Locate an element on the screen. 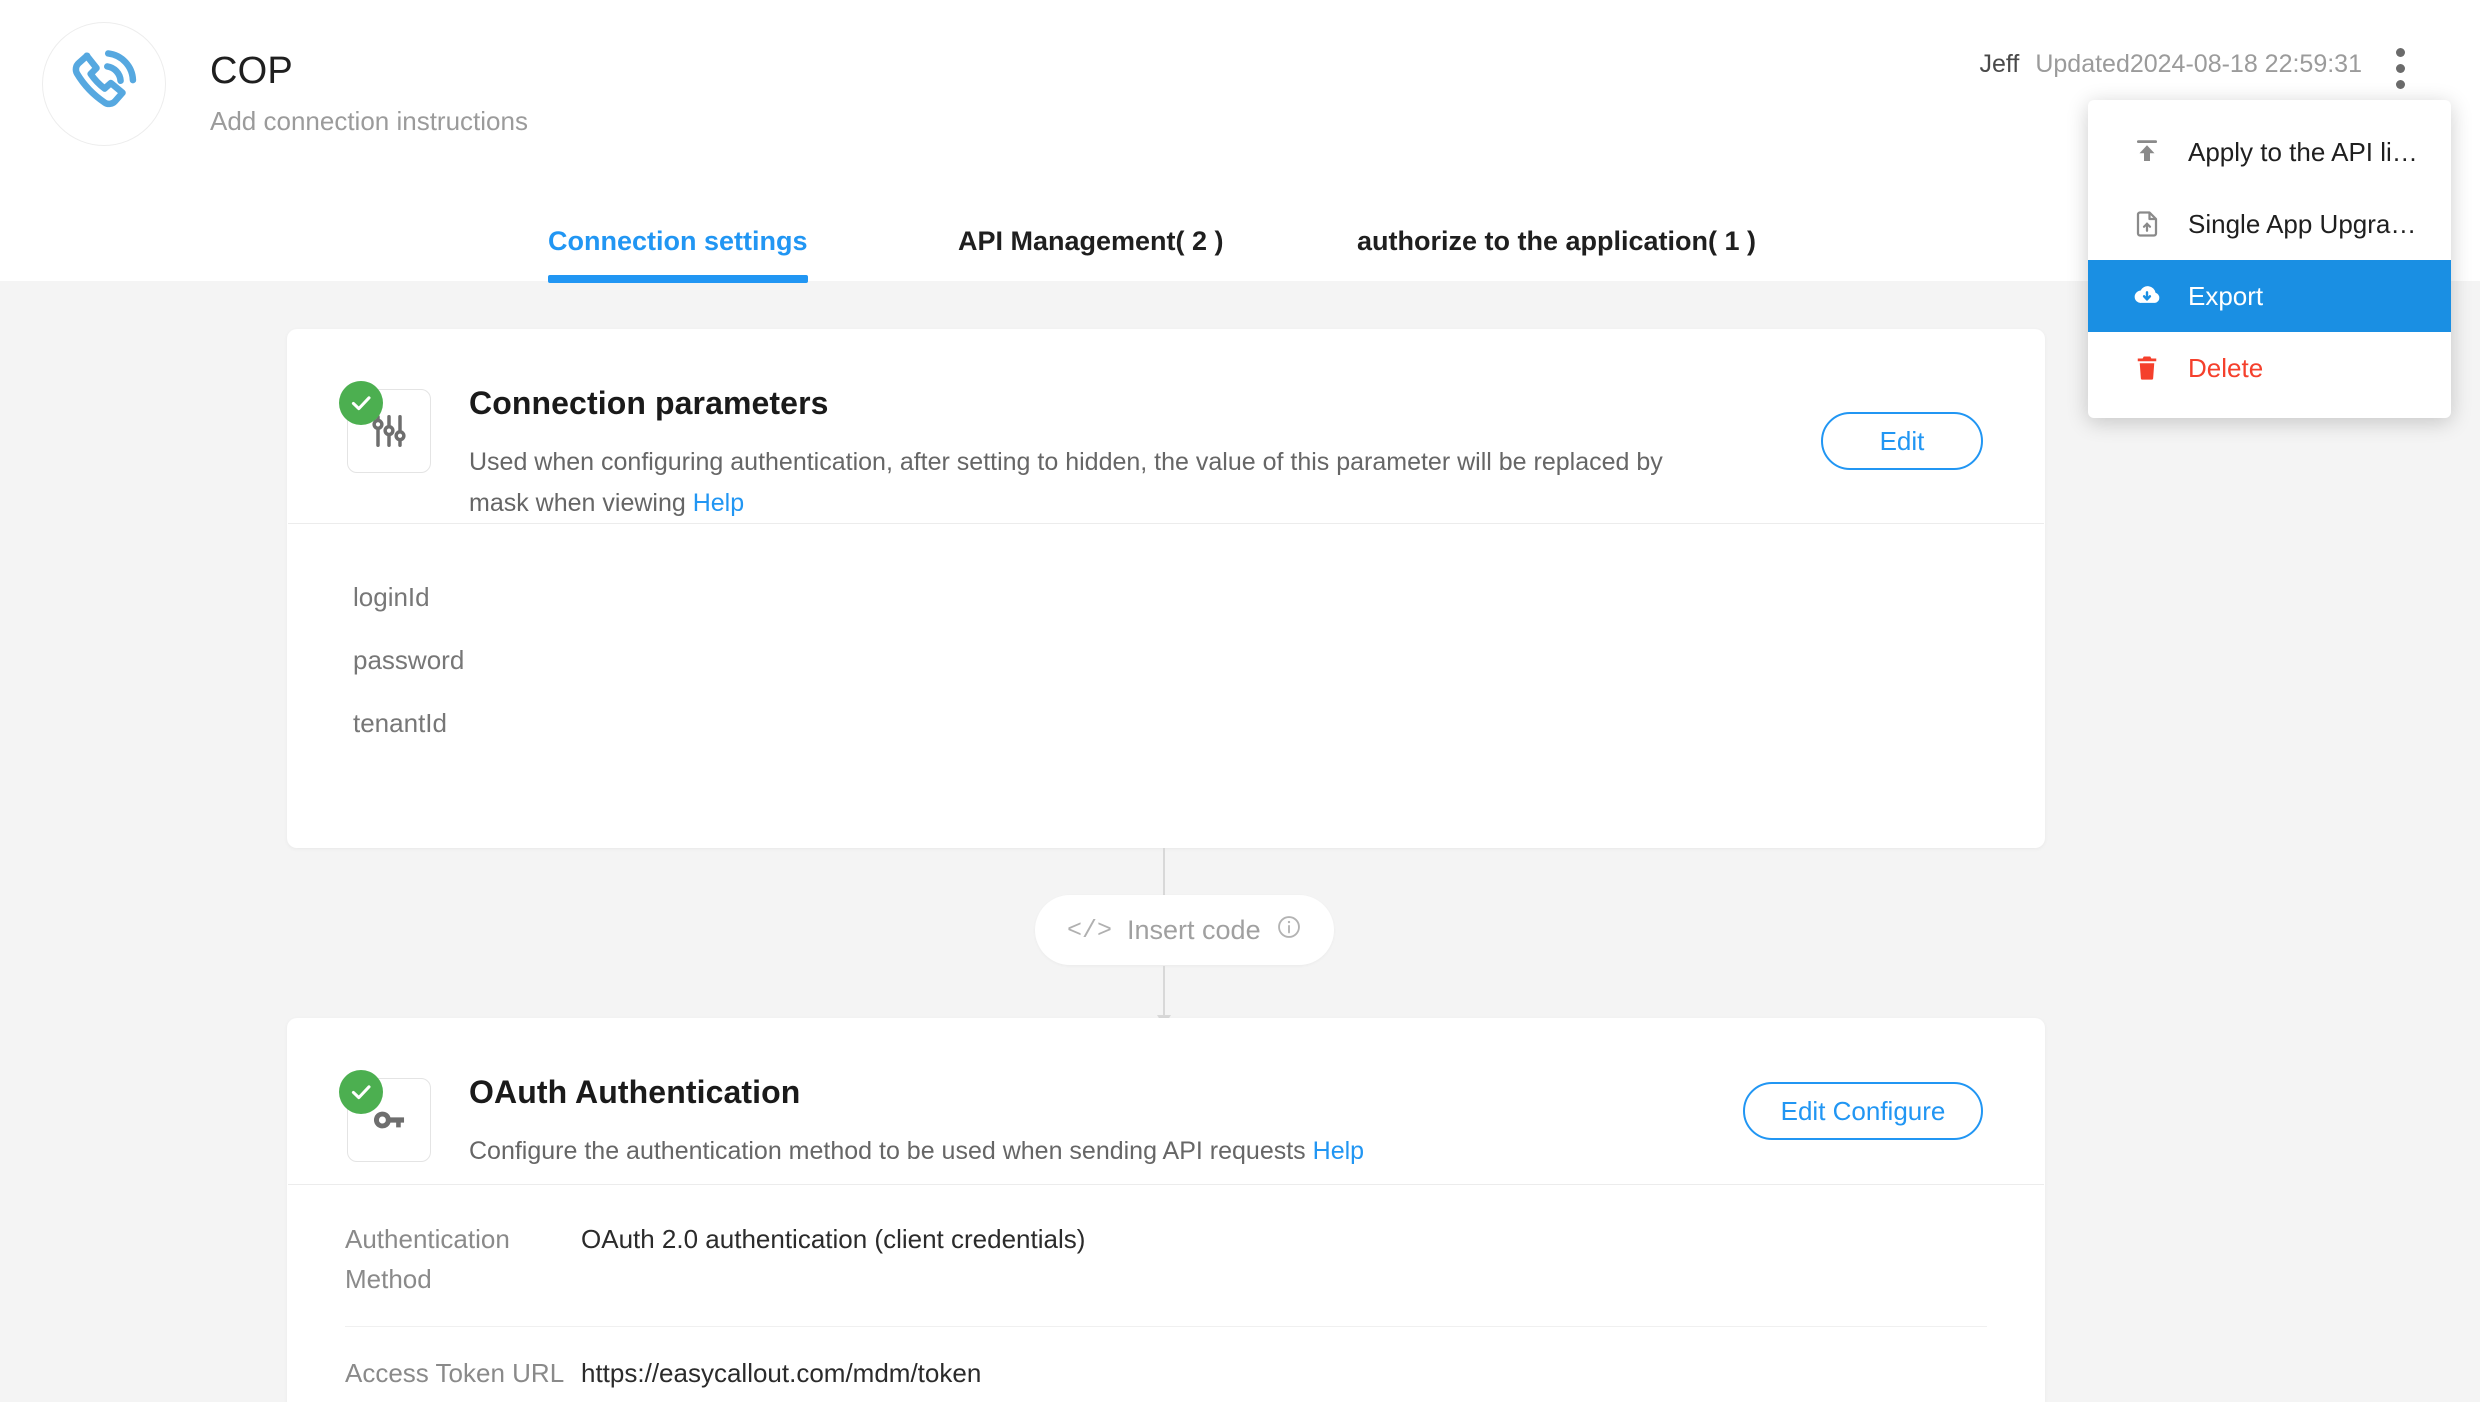  list-item: loginId is located at coordinates (1166, 597).